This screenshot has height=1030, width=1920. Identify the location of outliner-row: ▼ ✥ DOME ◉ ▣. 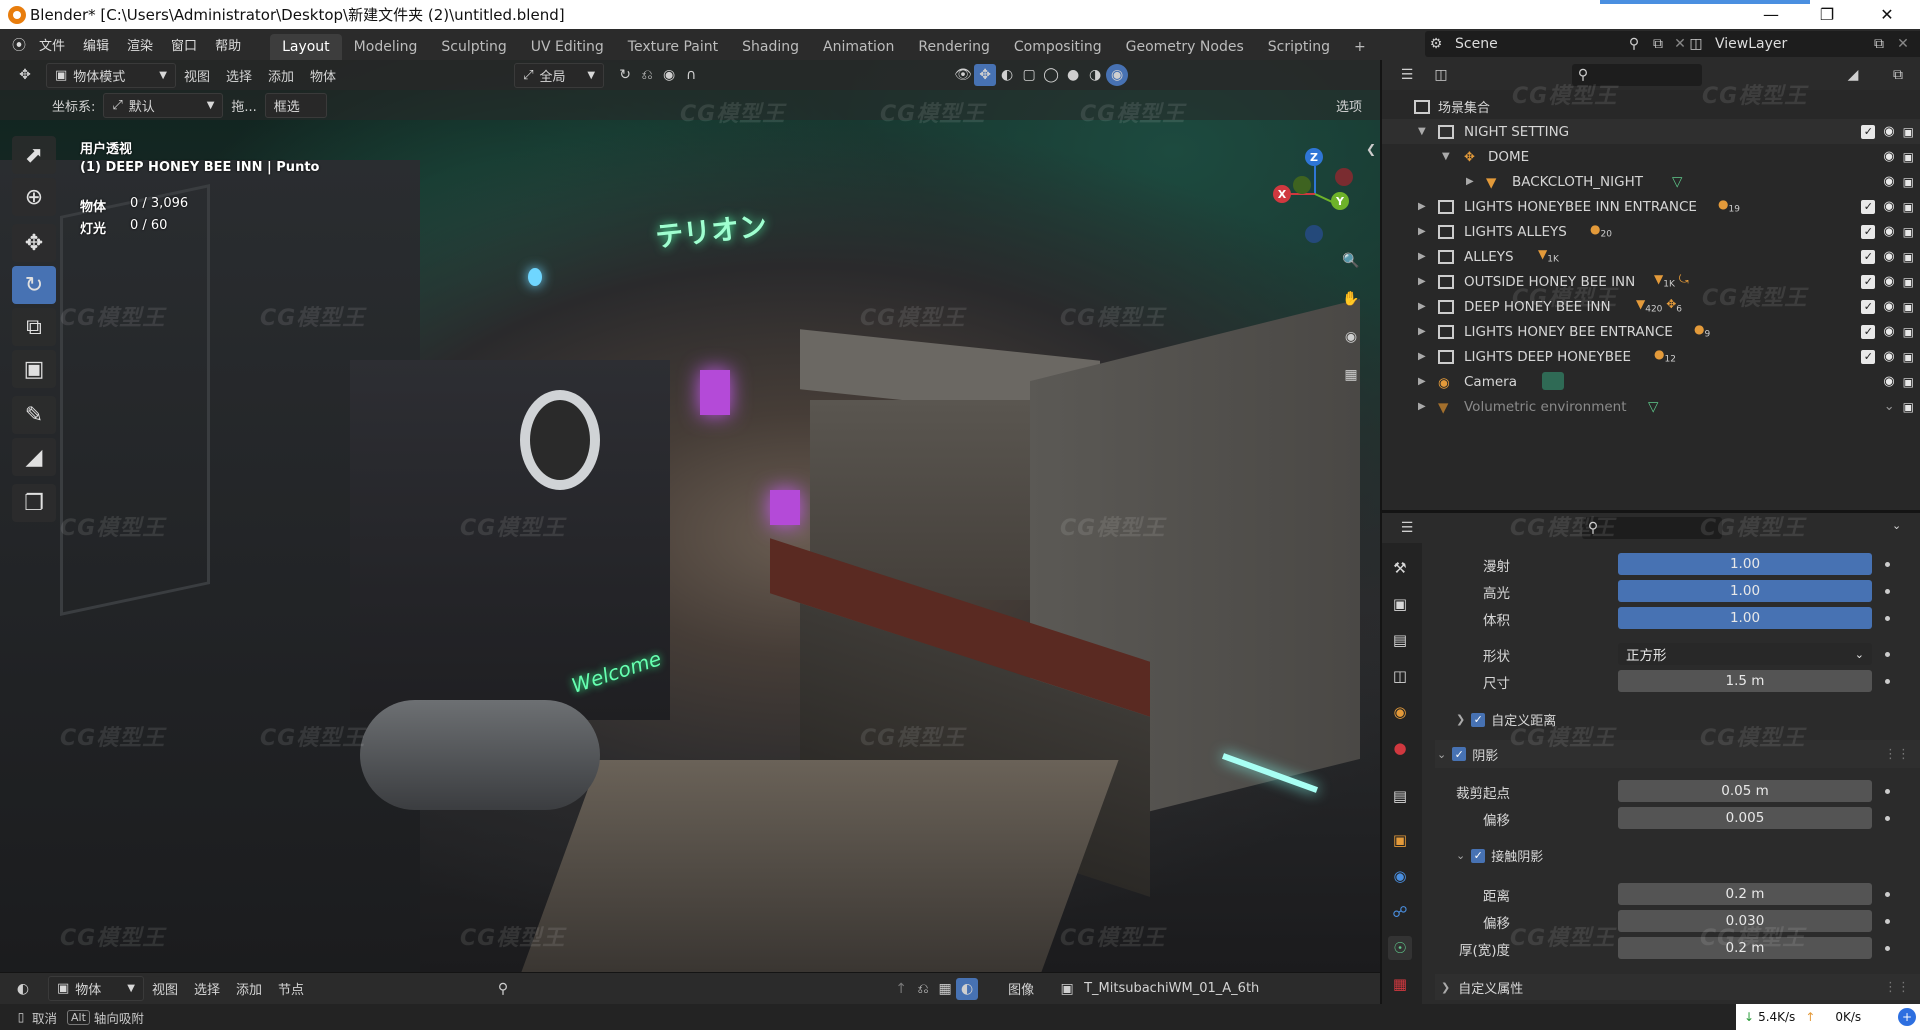
(1651, 156).